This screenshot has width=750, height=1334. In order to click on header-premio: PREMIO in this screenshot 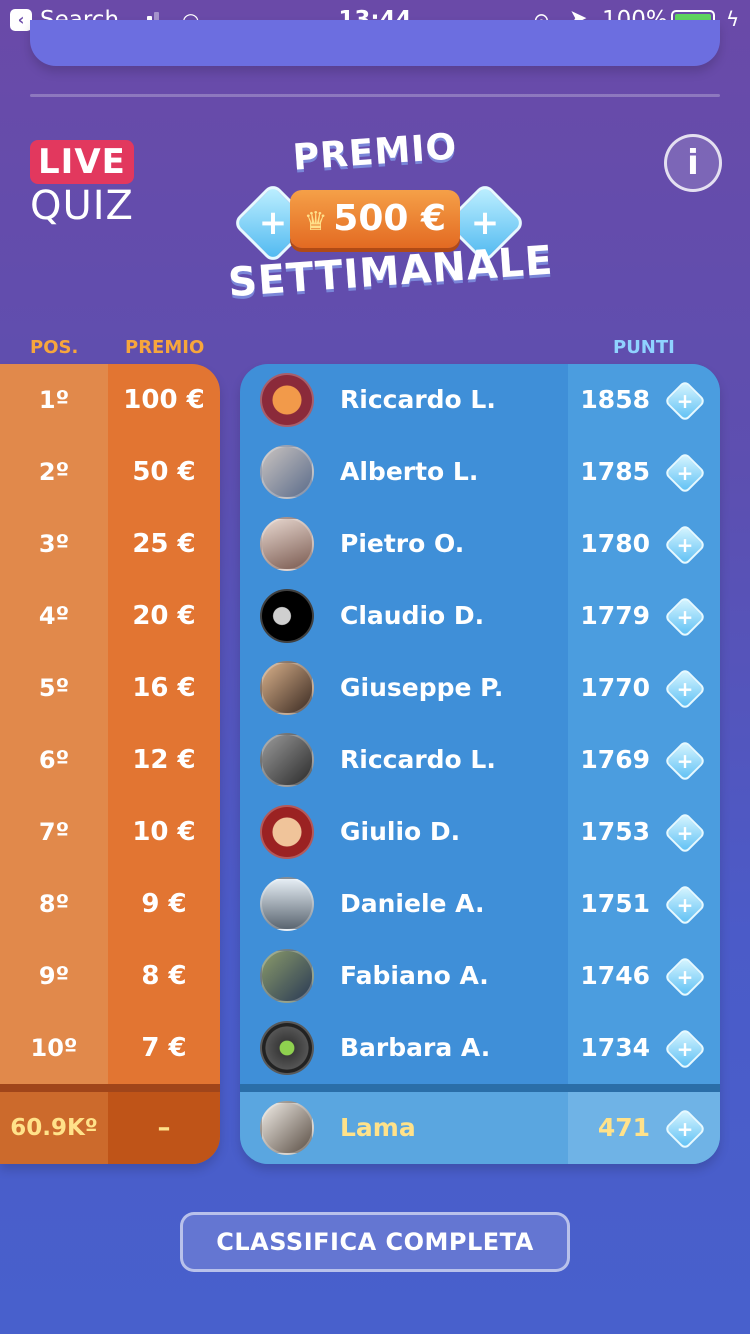, I will do `click(165, 347)`.